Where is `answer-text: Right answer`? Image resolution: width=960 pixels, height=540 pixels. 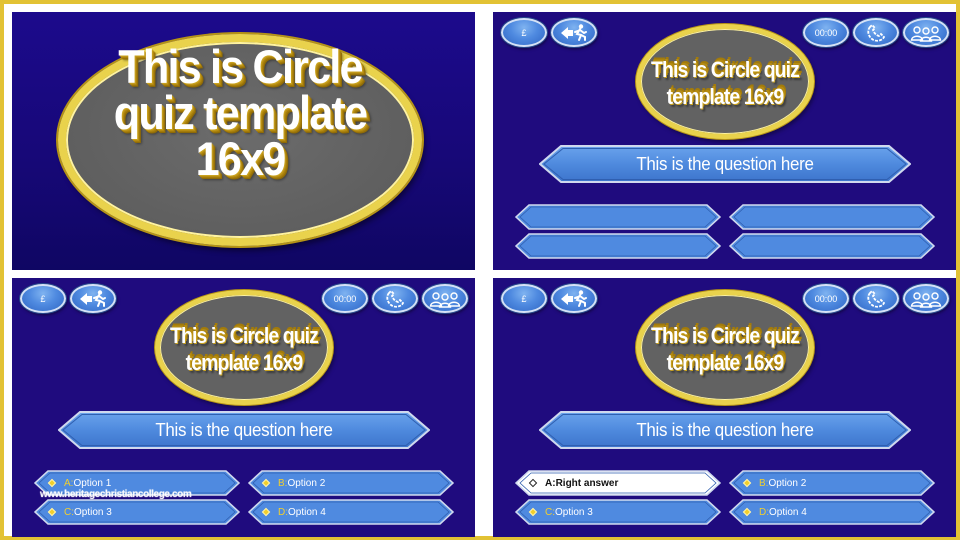 answer-text: Right answer is located at coordinates (587, 483).